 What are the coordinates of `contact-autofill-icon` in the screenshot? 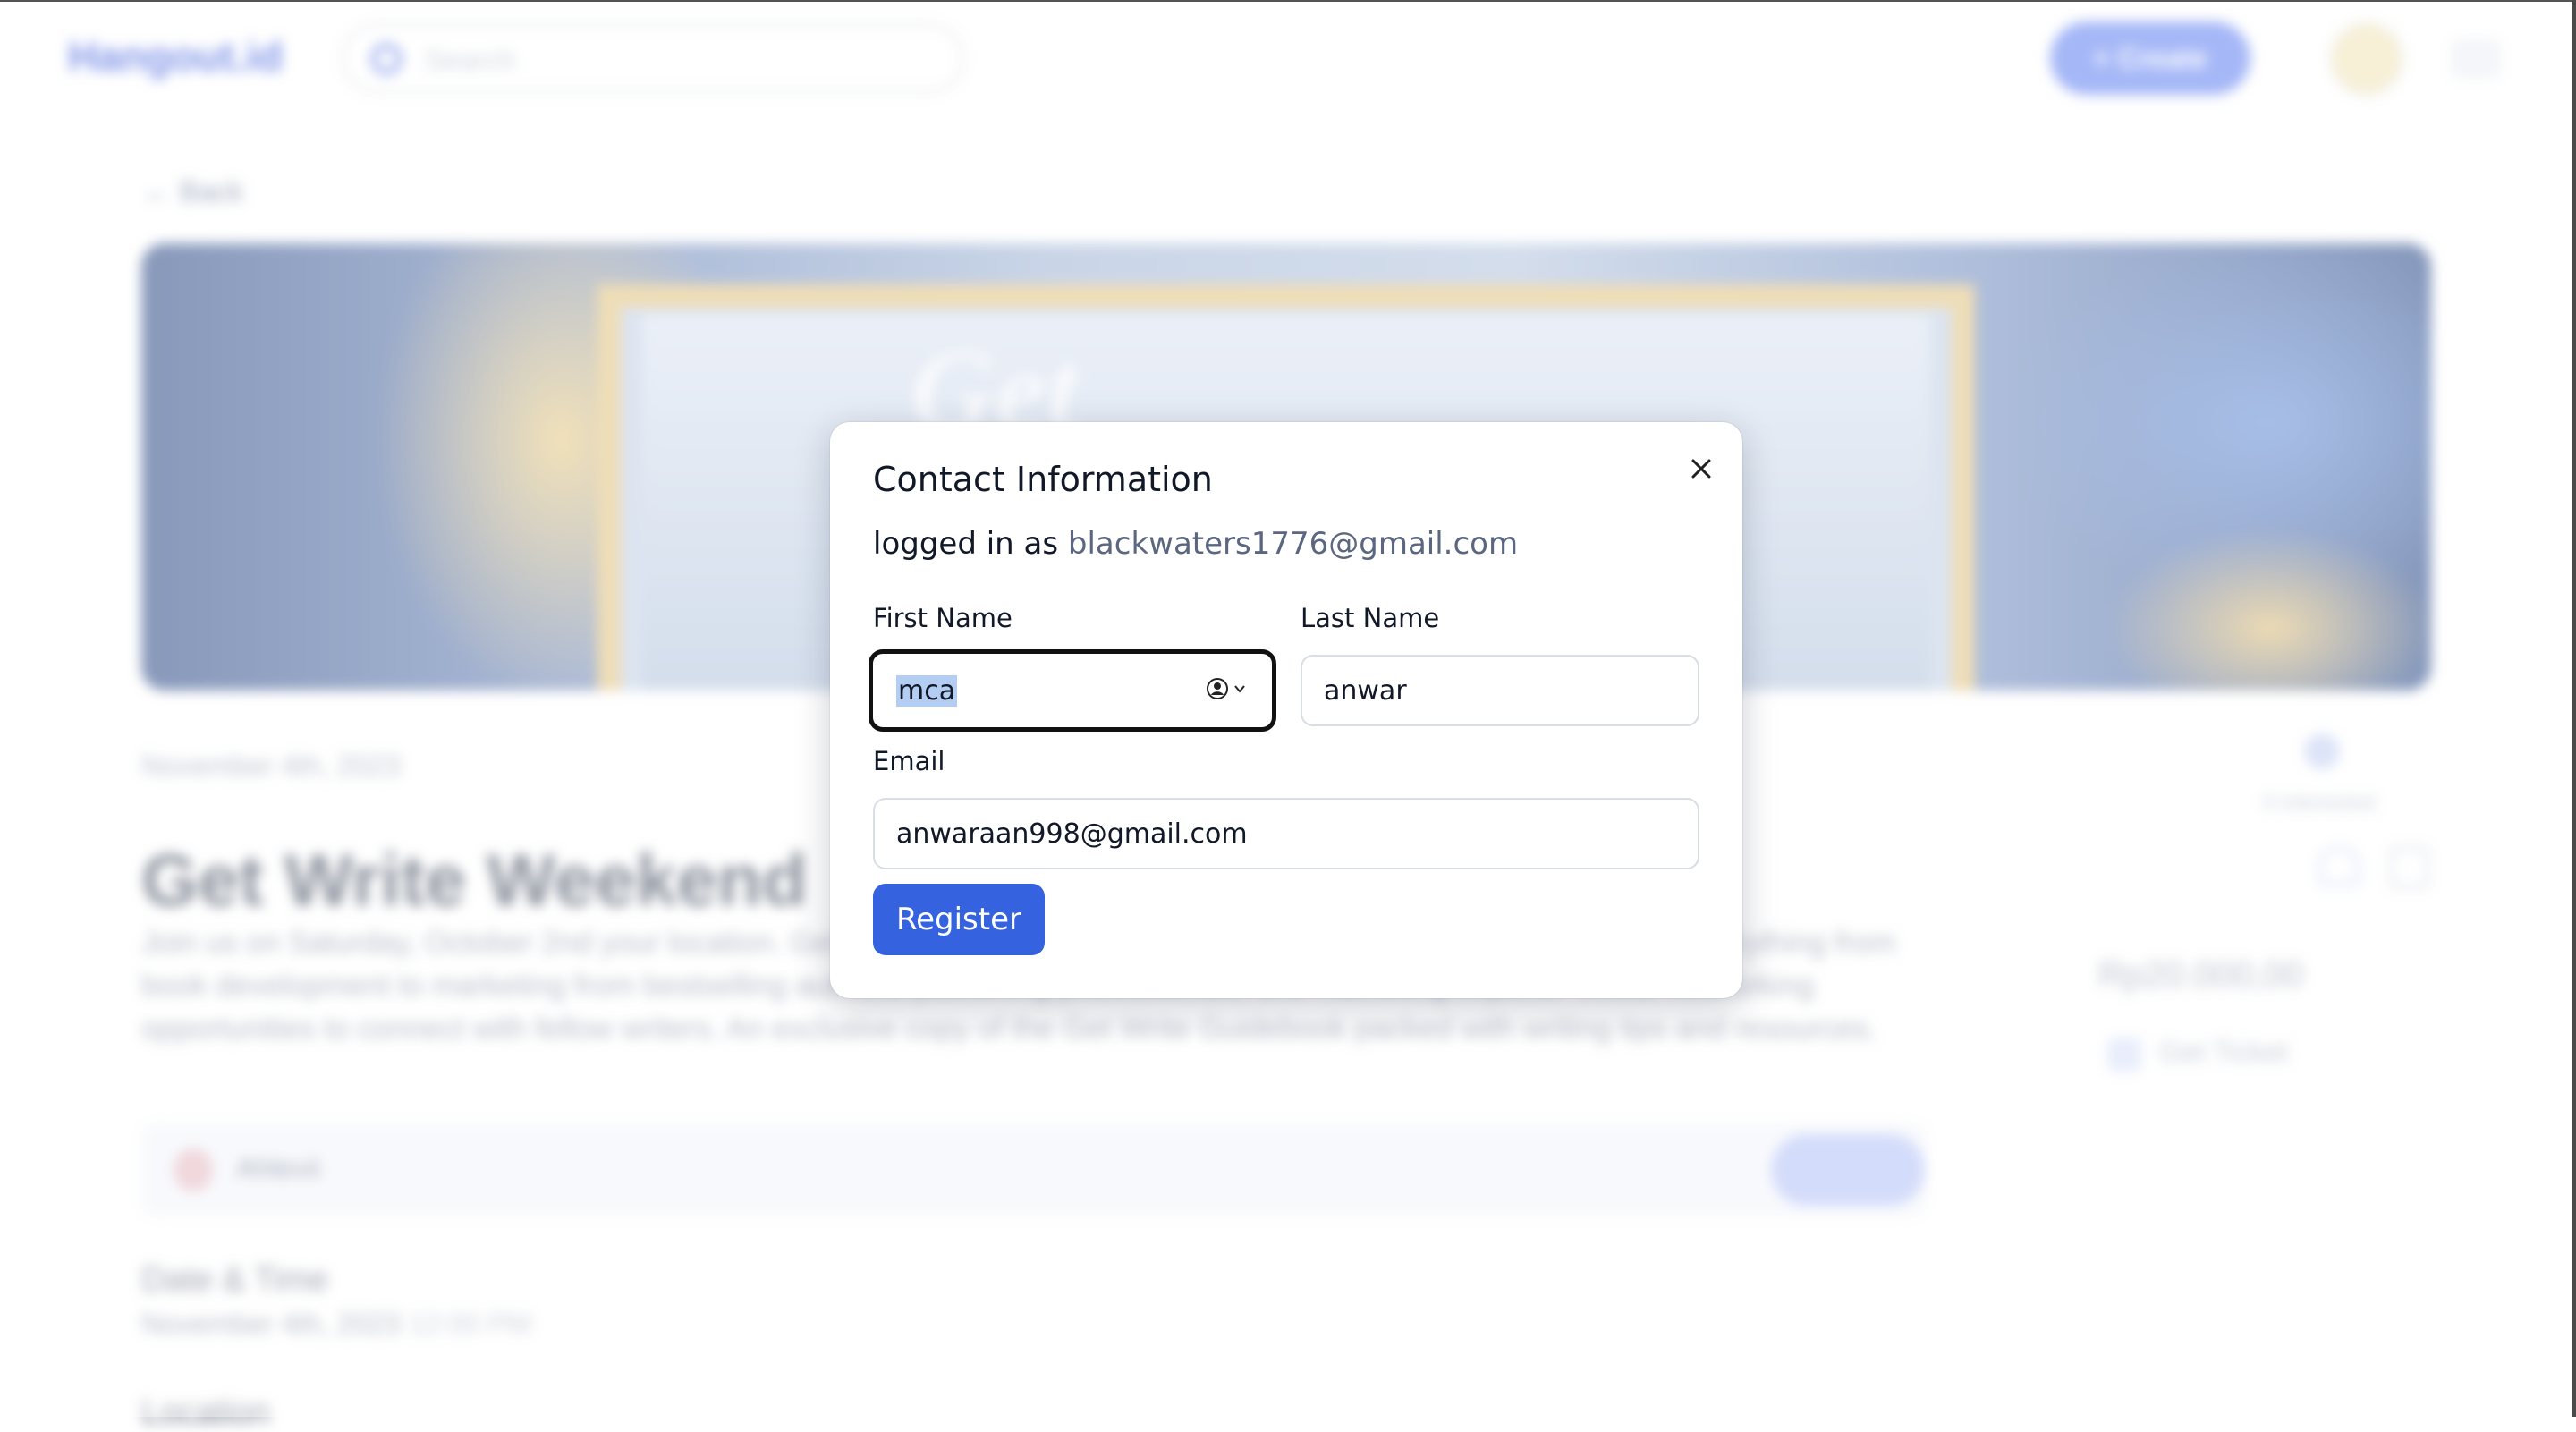 It's located at (1226, 688).